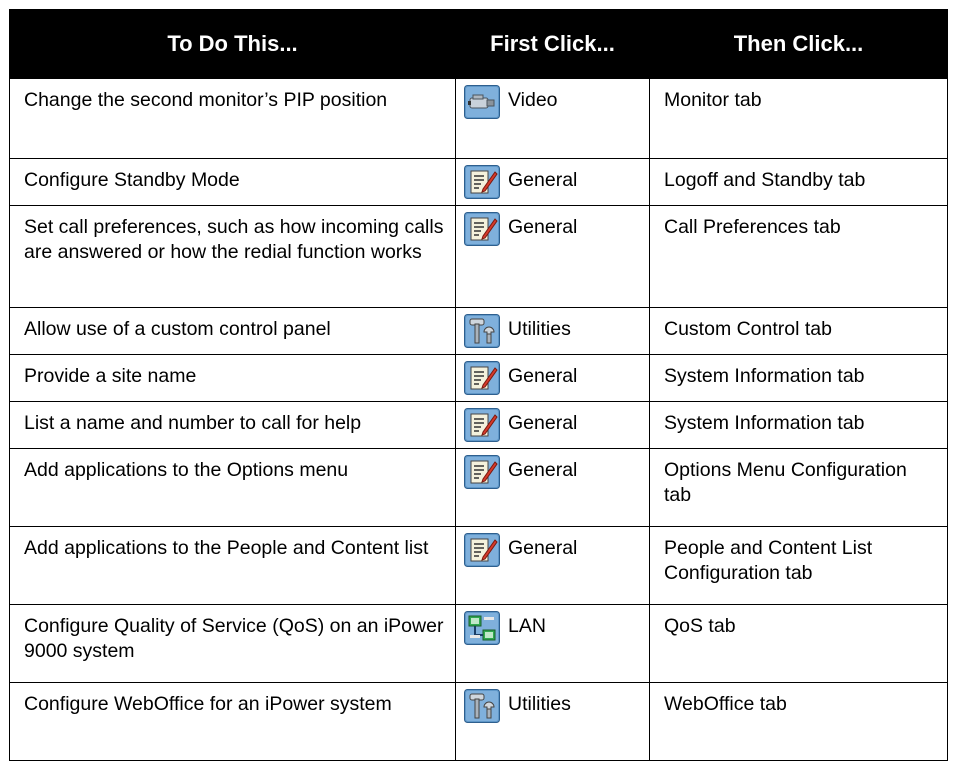 Image resolution: width=958 pixels, height=761 pixels. I want to click on then-click-cell: Options Menu Configuration tab, so click(798, 487).